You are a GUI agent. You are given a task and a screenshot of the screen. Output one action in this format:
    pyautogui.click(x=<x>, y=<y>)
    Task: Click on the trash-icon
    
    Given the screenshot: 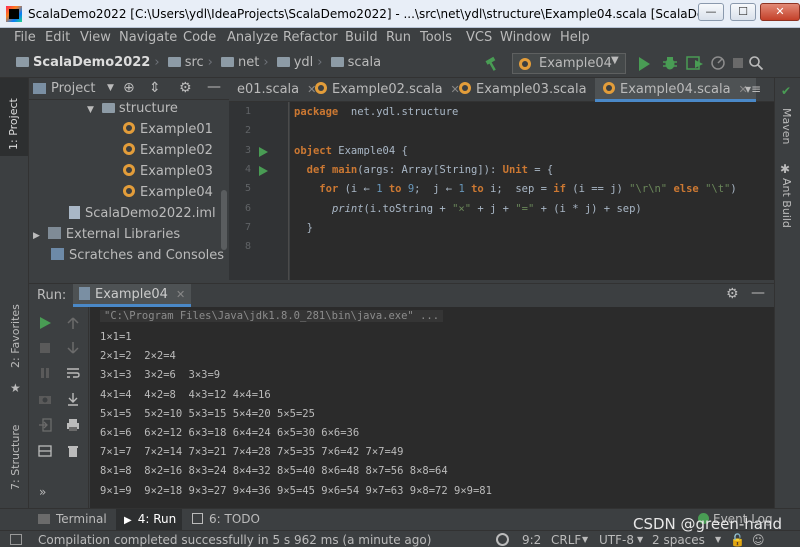 What is the action you would take?
    pyautogui.click(x=73, y=451)
    